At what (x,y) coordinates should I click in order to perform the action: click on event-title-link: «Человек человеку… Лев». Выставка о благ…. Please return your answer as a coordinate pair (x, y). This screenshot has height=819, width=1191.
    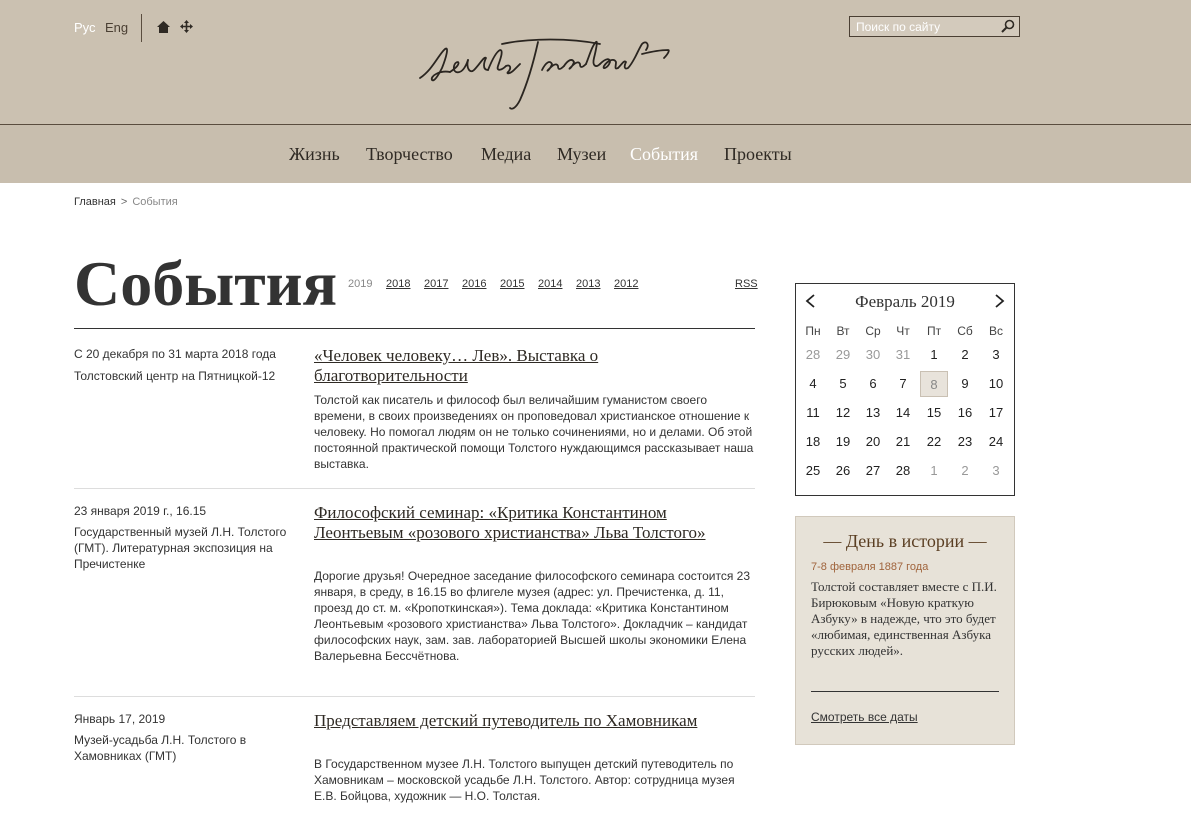
    Looking at the image, I should click on (524, 366).